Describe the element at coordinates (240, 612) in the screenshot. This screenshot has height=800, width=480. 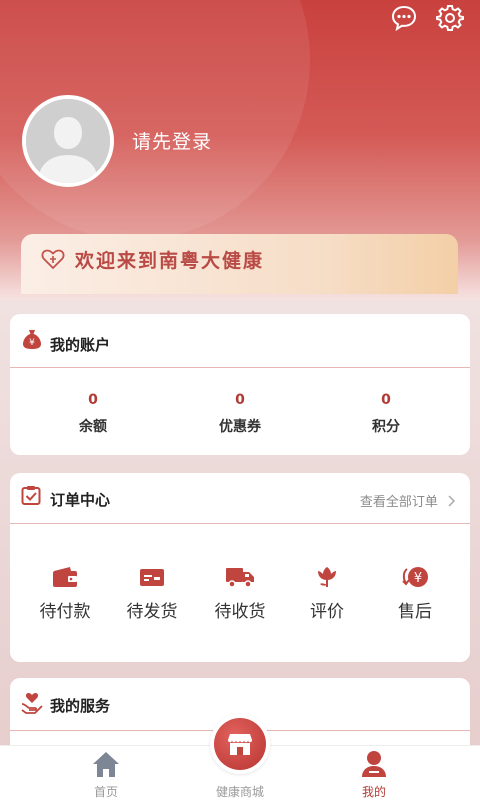
I see `order-label: 待收货` at that location.